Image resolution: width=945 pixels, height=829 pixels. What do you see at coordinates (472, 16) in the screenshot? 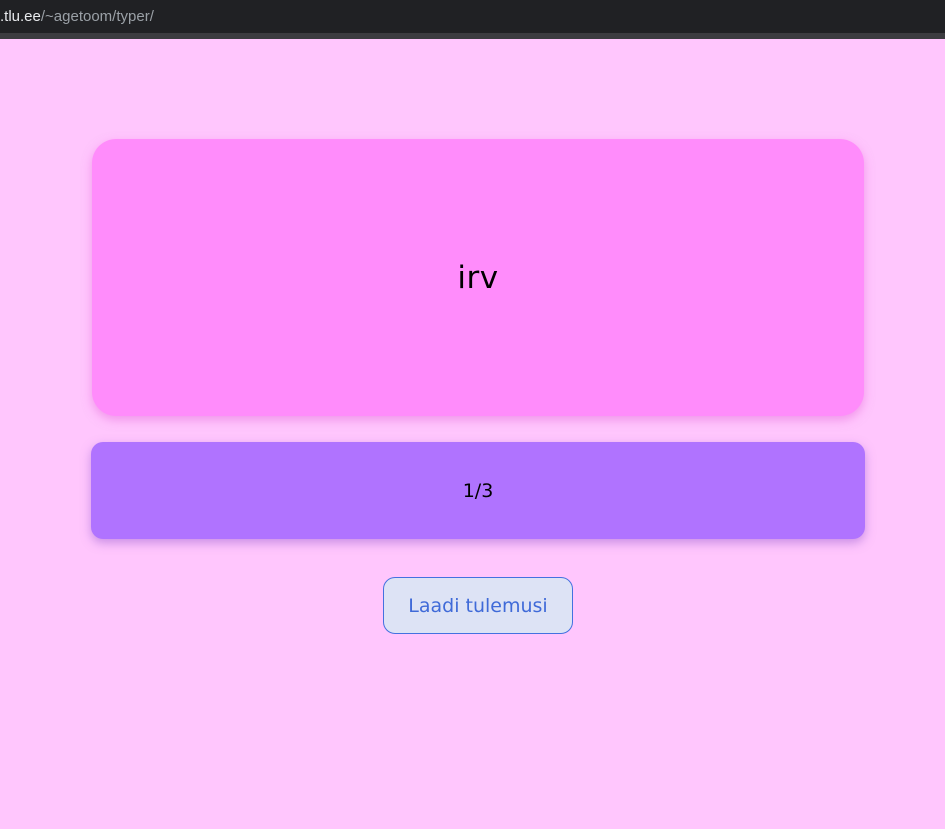
I see `address-bar: .tlu.ee/~agetoom/typer/` at bounding box center [472, 16].